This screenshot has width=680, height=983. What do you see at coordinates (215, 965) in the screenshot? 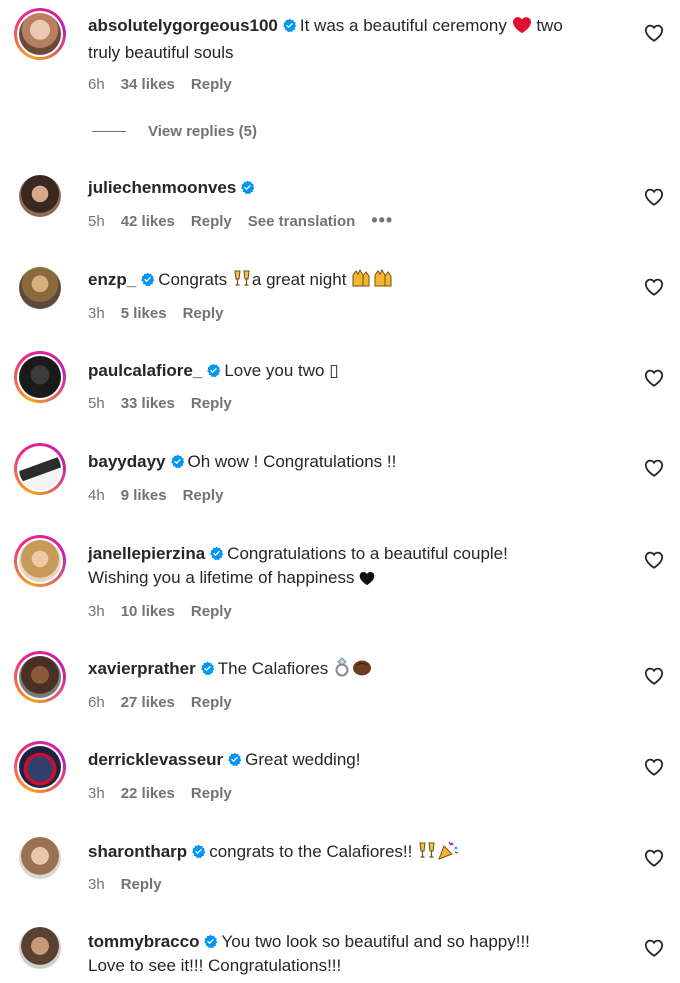
I see `comment-text: Love to see it!!! Congratulations!!!` at bounding box center [215, 965].